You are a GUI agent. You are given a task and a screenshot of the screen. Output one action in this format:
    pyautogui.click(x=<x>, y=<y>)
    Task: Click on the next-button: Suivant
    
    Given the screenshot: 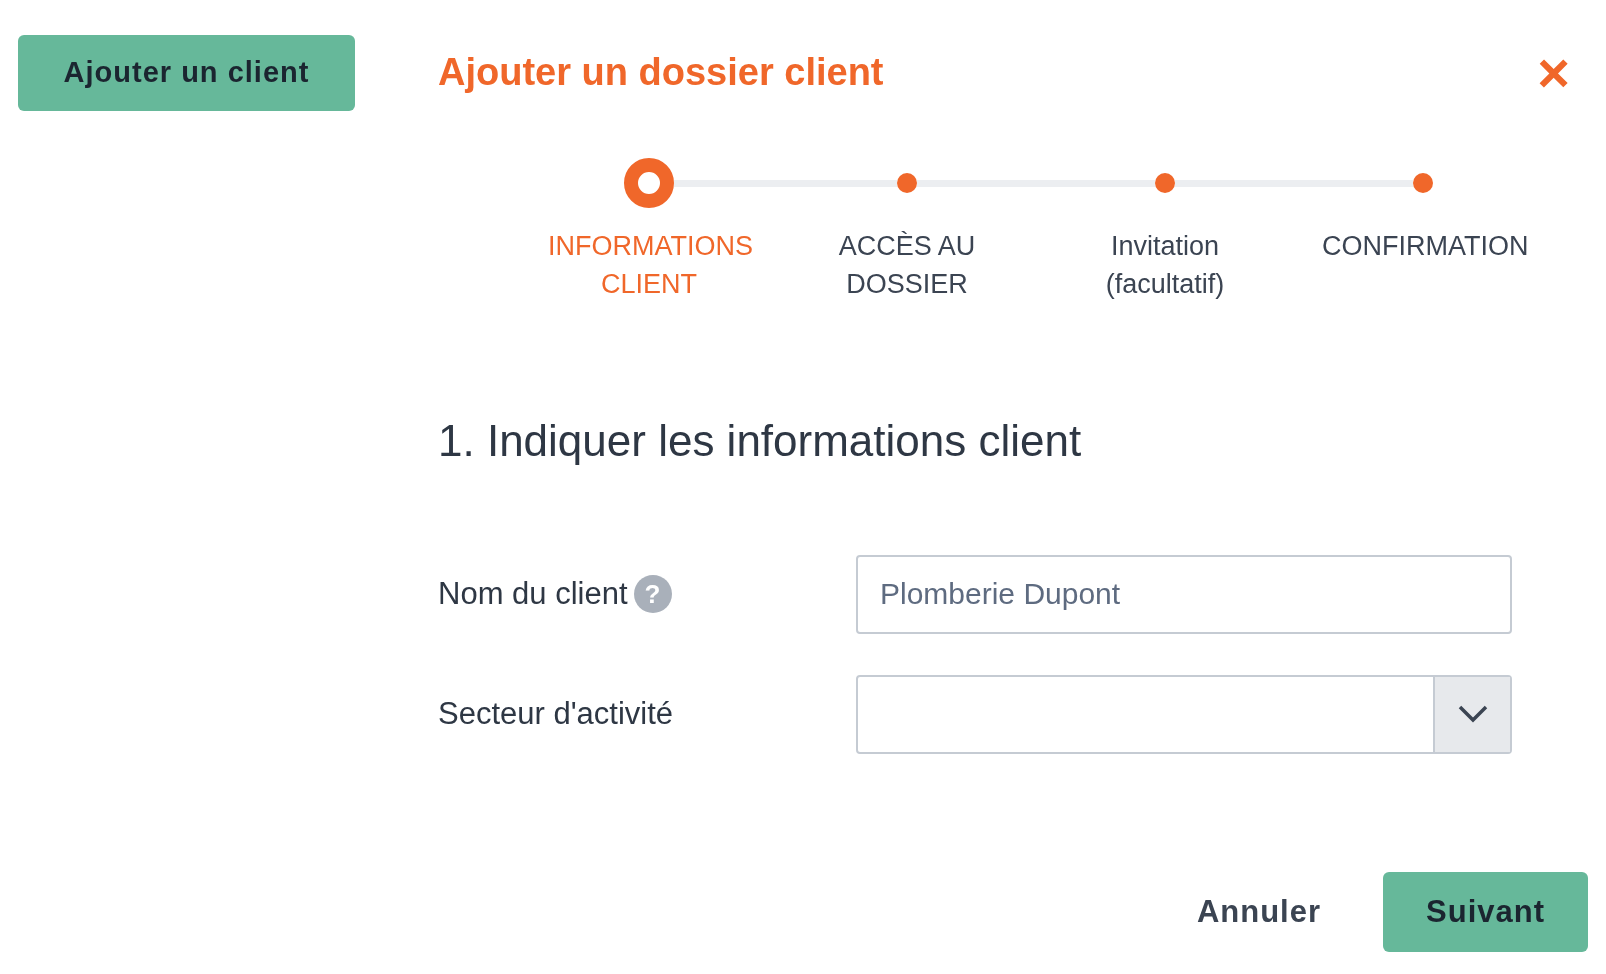 What is the action you would take?
    pyautogui.click(x=1485, y=911)
    